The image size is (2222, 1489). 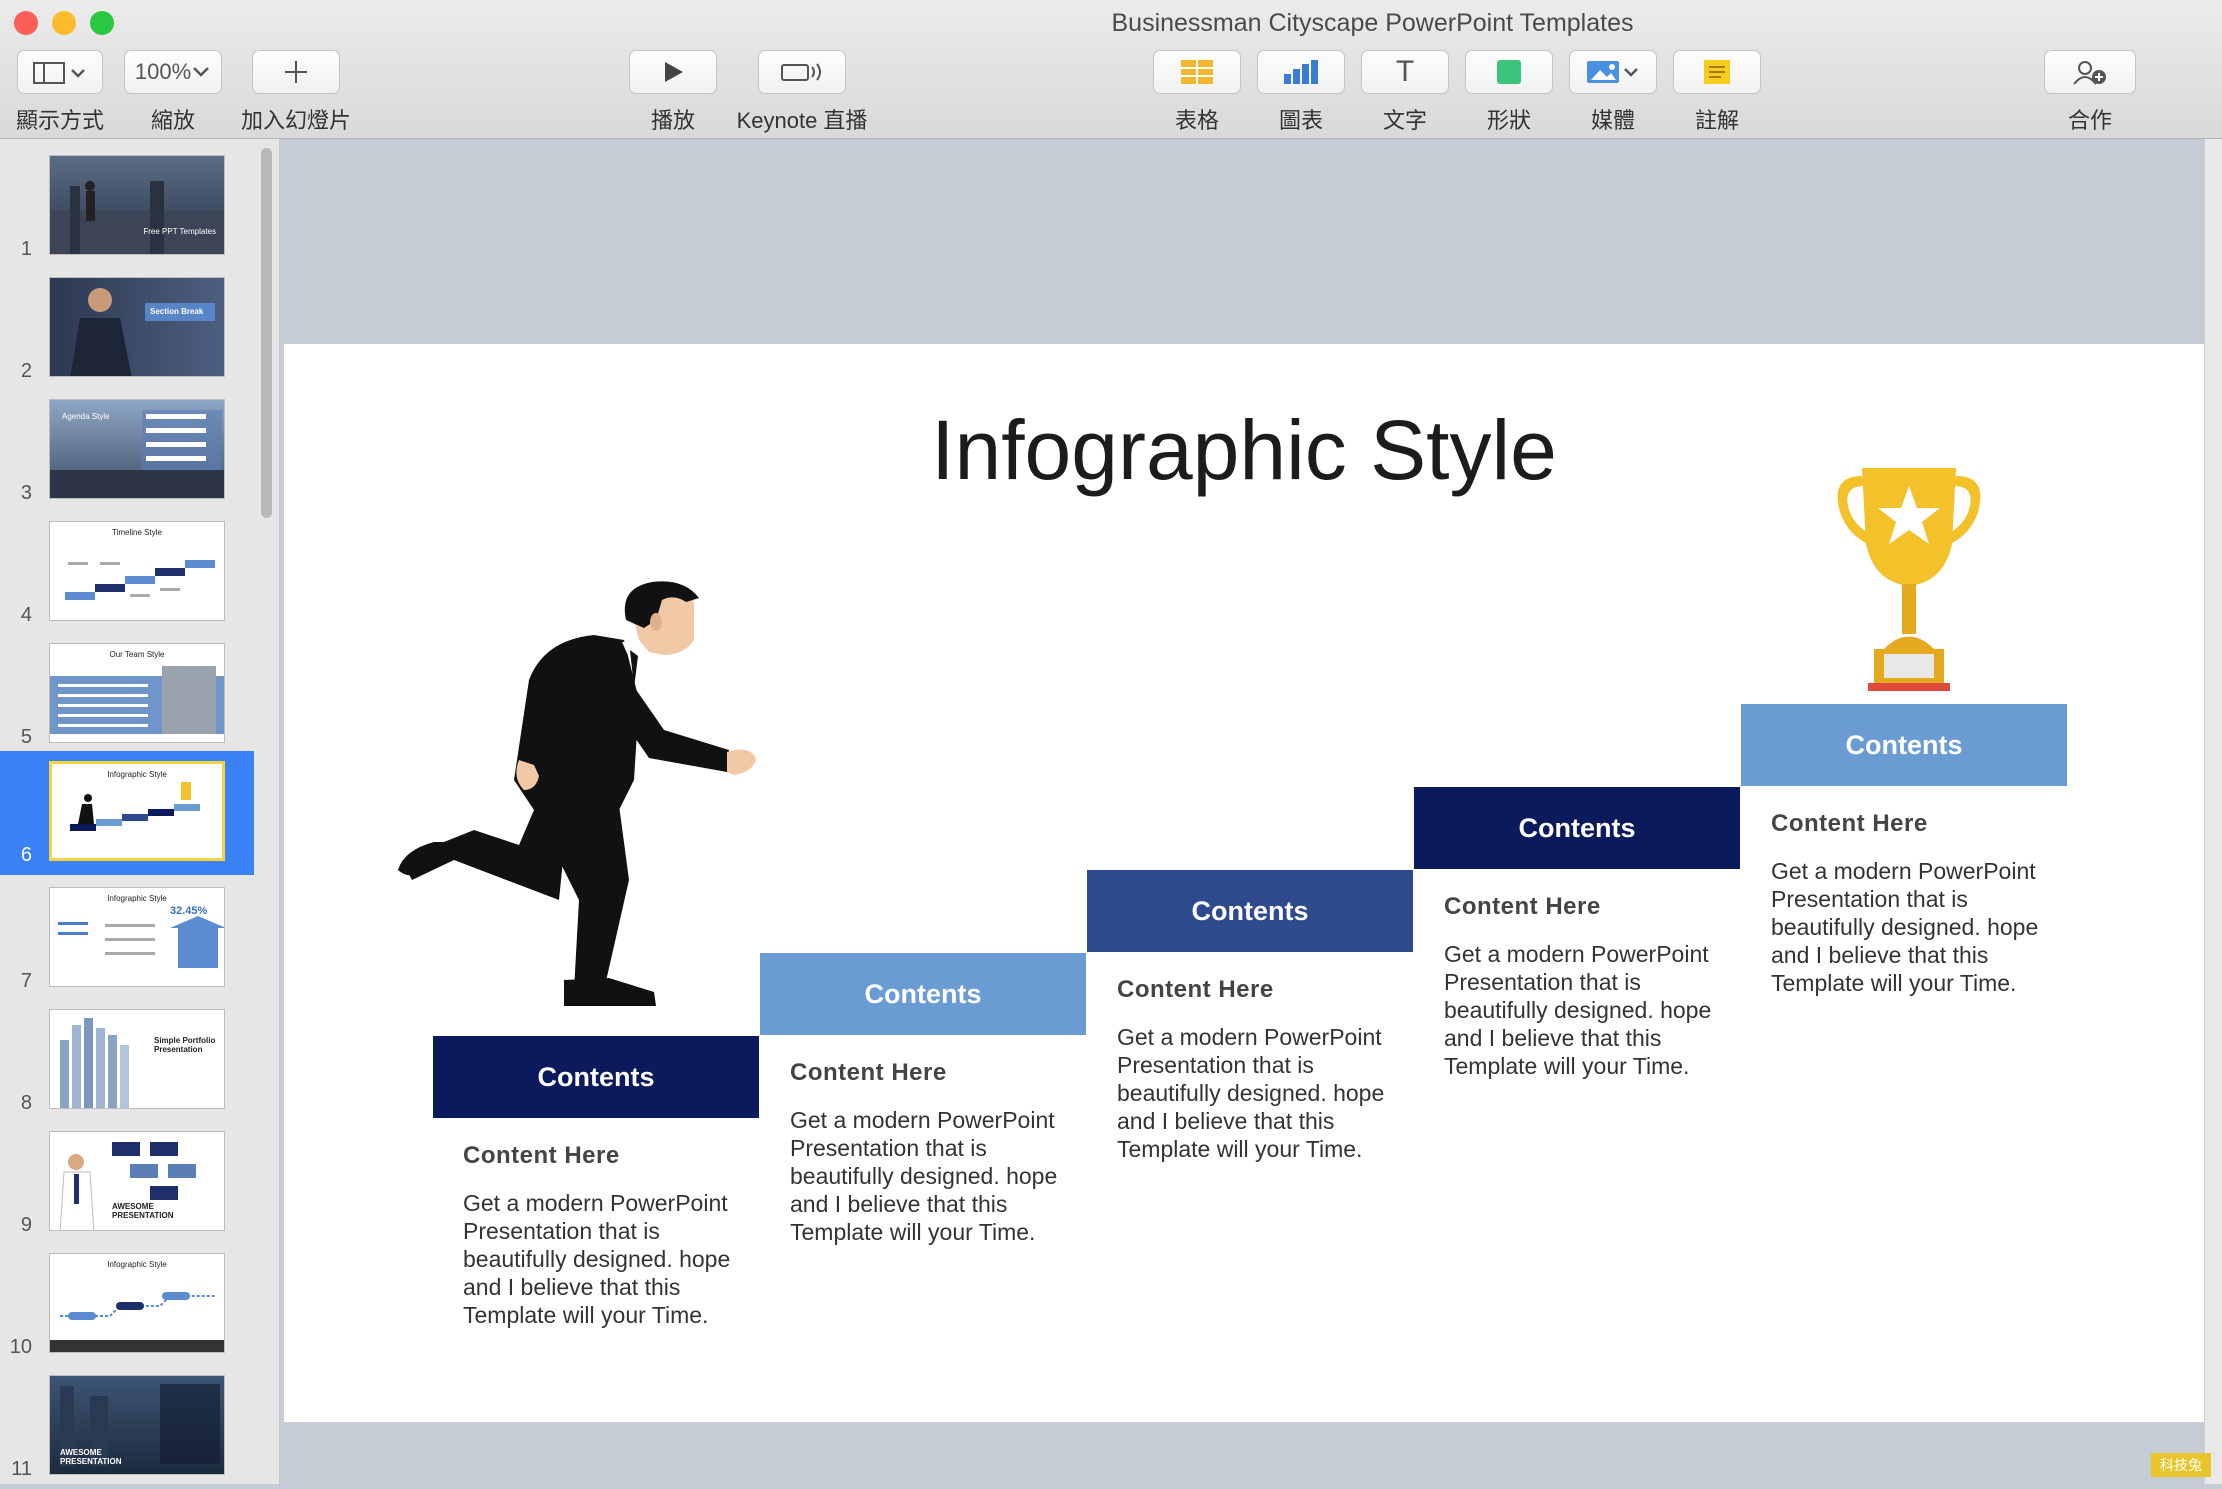 I want to click on comment-icon, so click(x=1717, y=72).